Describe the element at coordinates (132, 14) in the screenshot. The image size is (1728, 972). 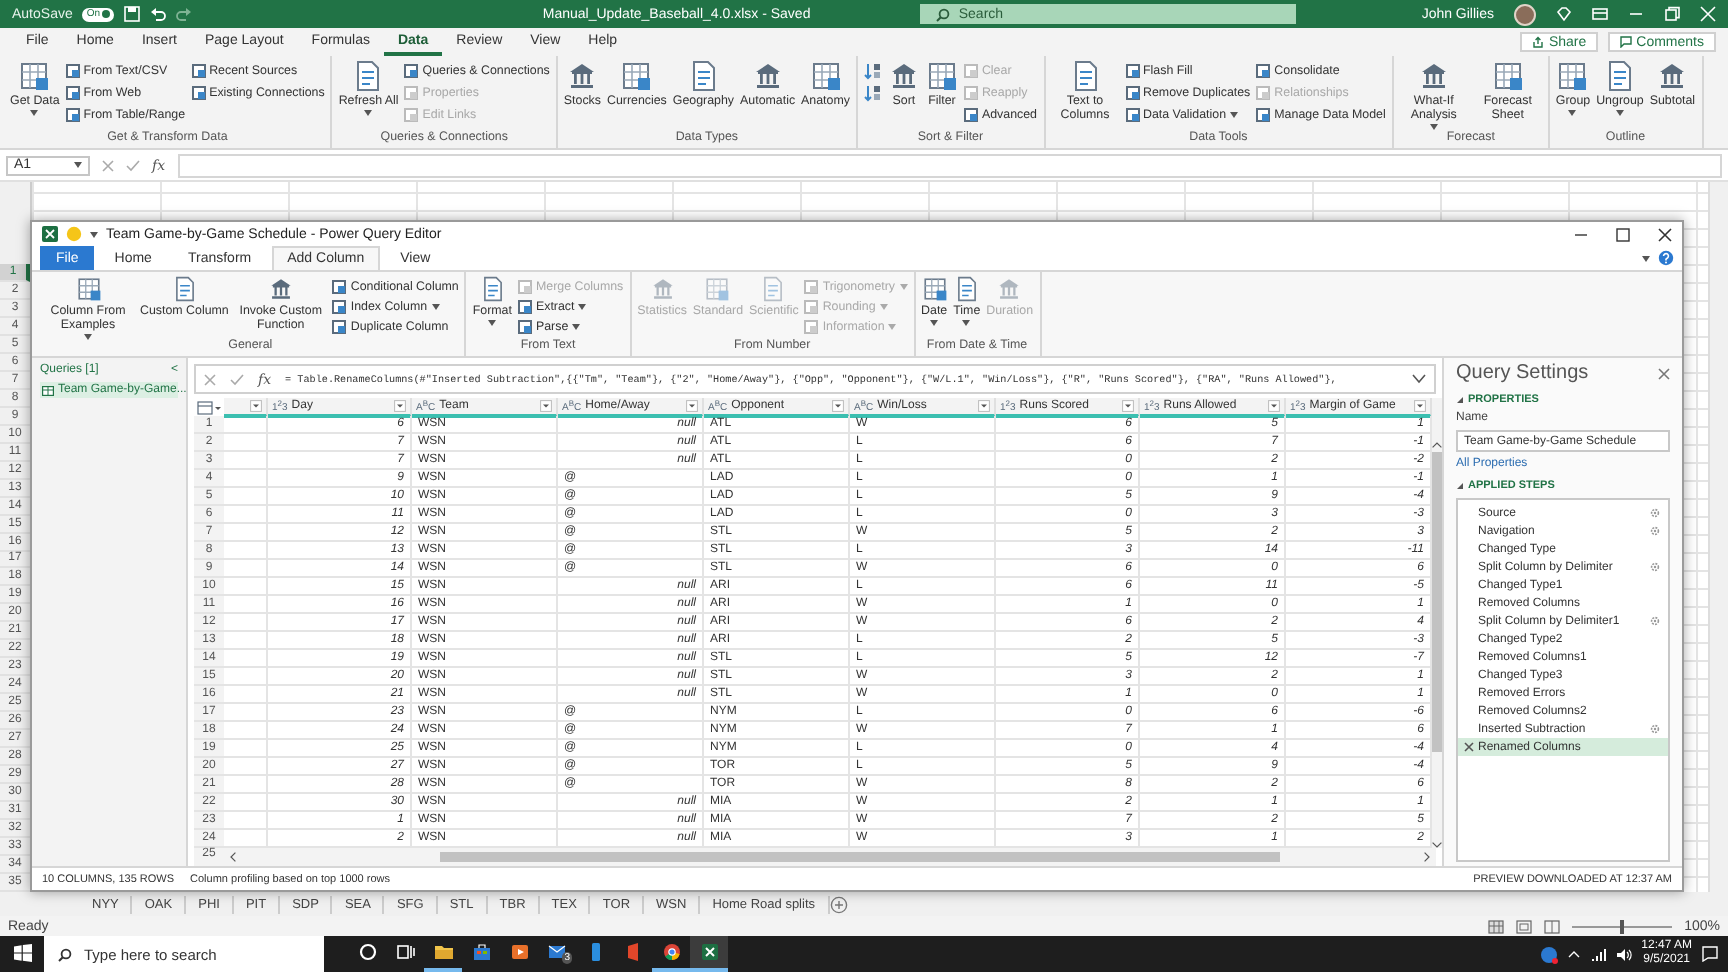
I see `save-icon` at that location.